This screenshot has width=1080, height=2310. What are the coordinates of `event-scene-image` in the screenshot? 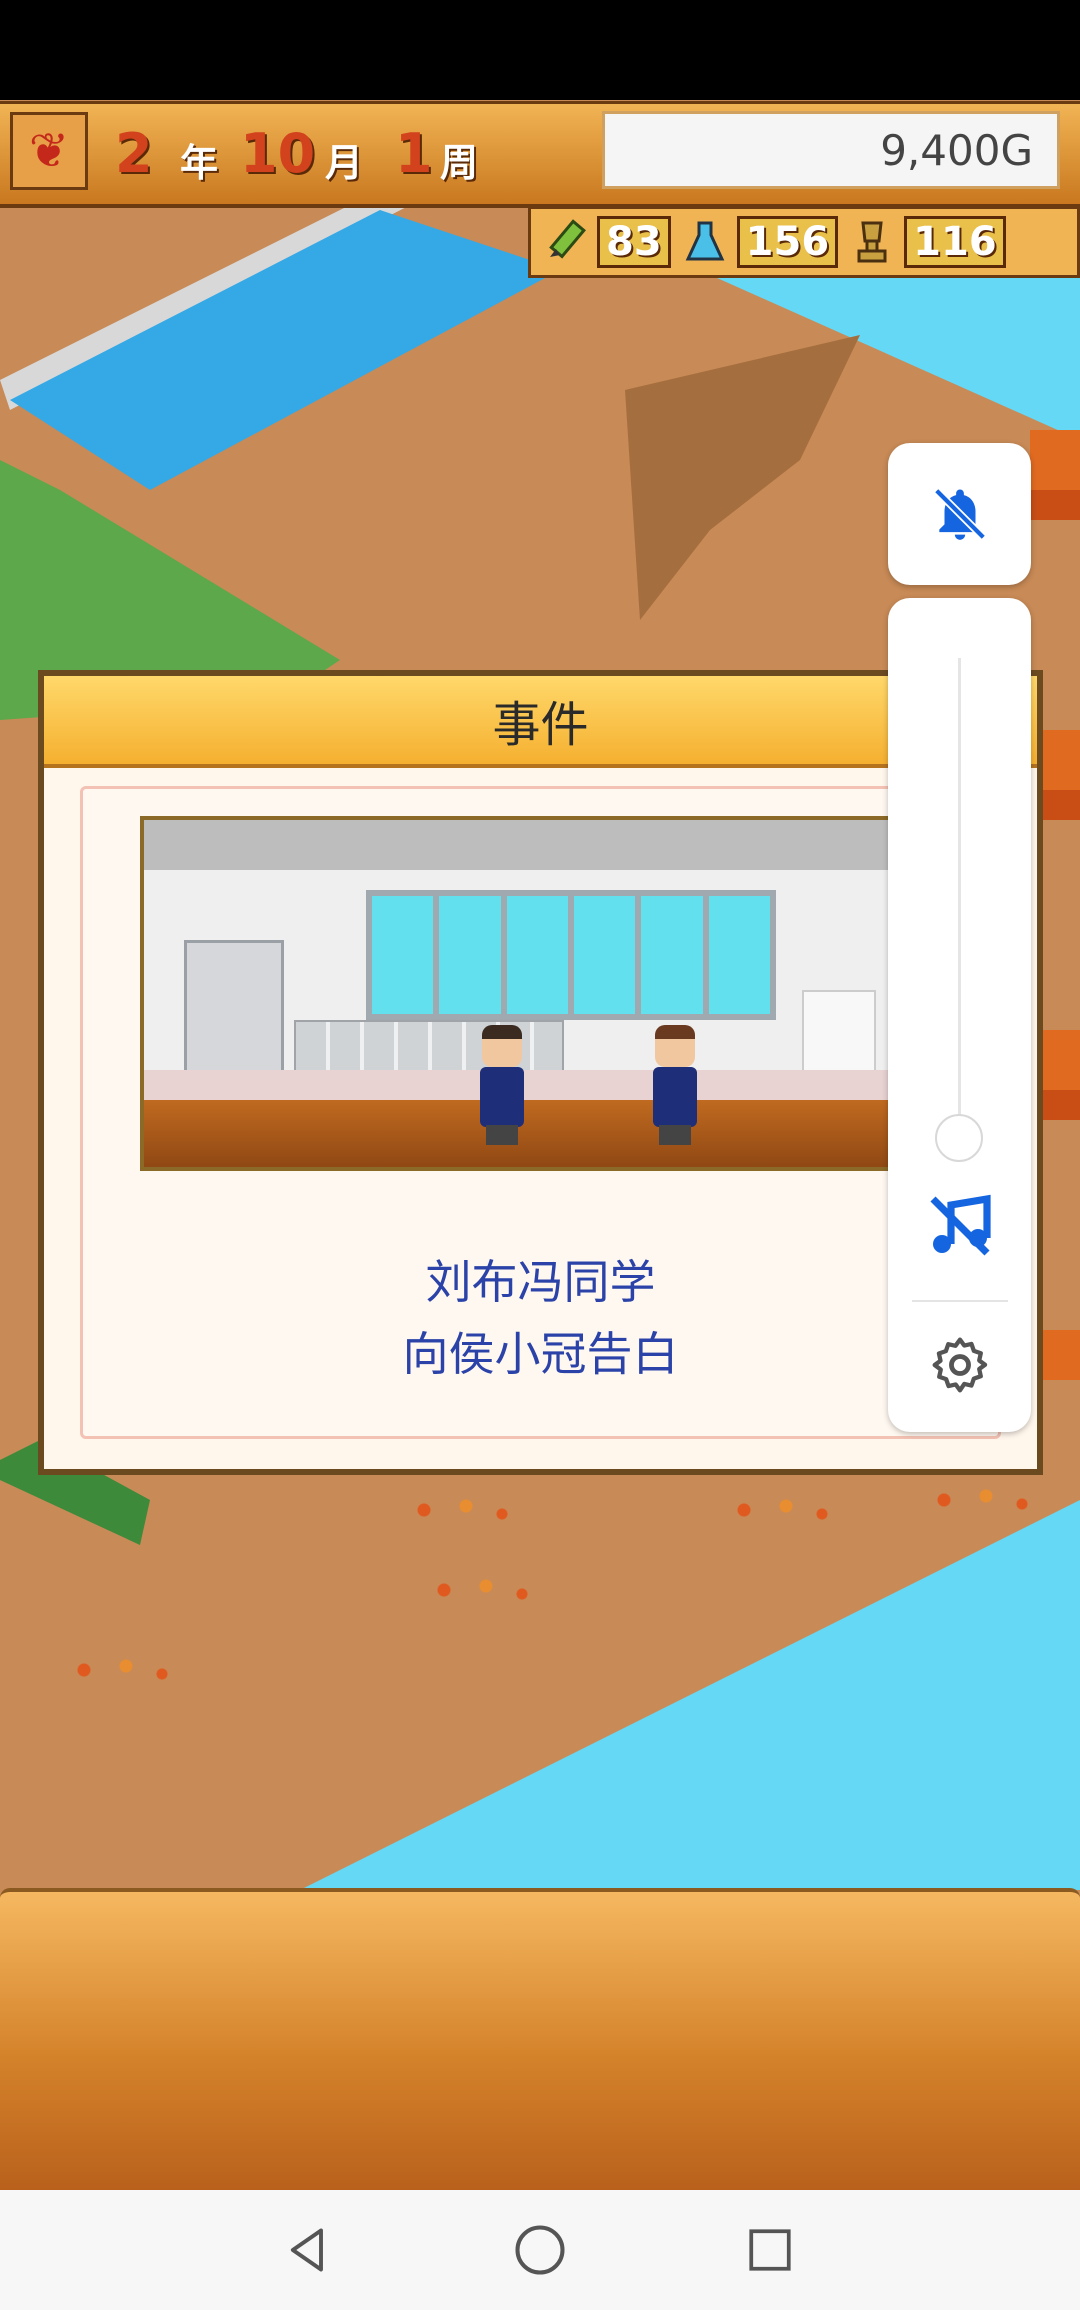 It's located at (540, 993).